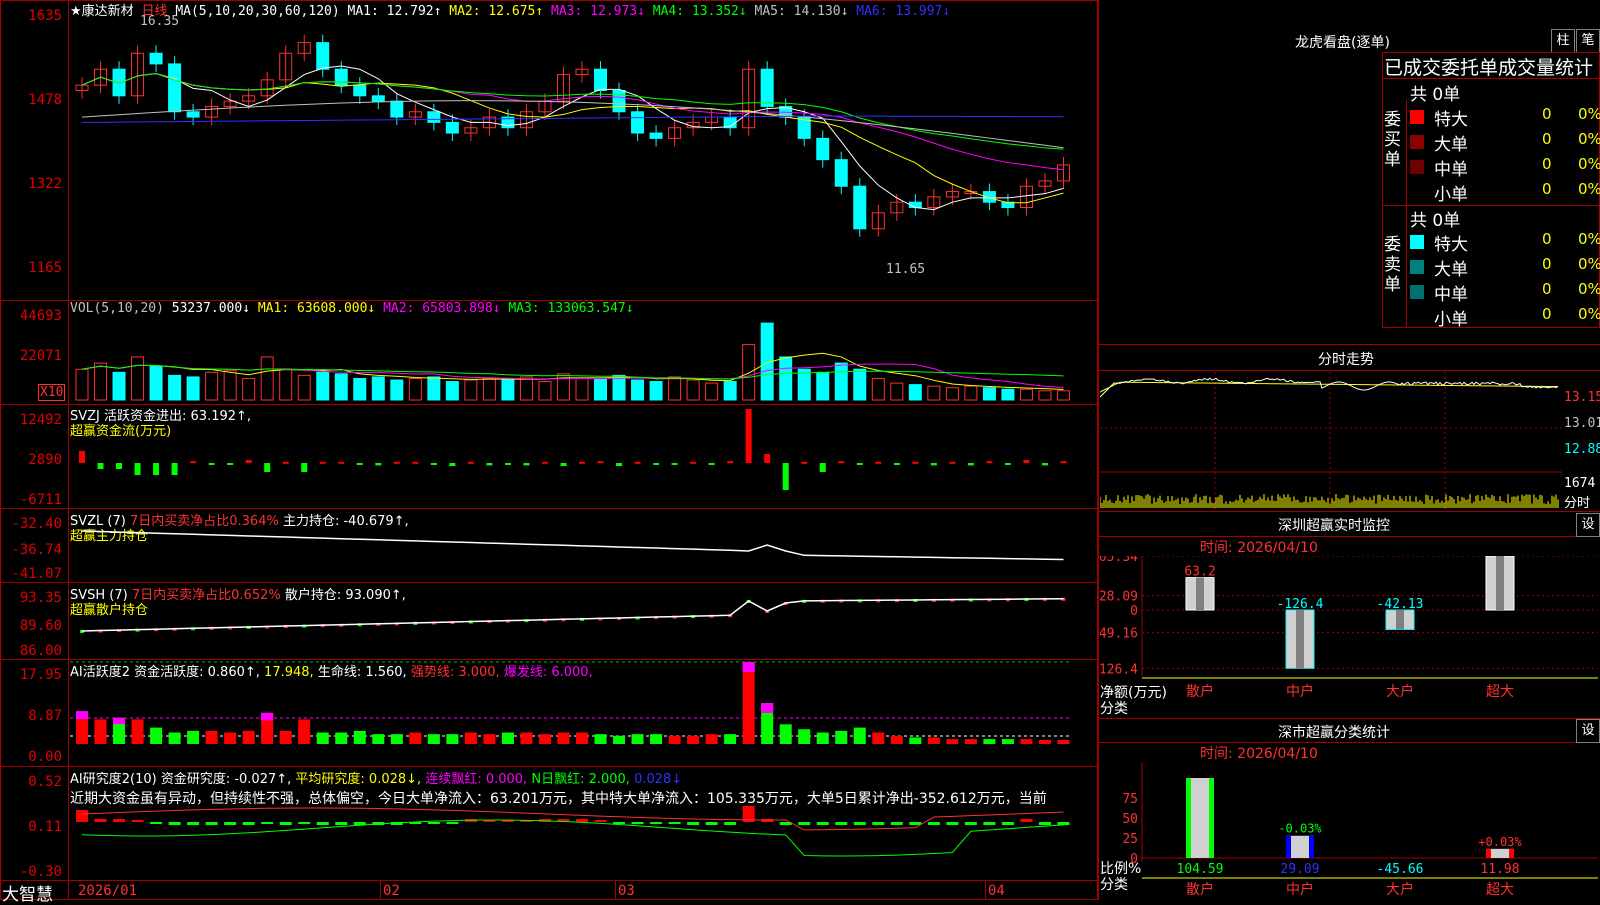  I want to click on ai2-chart, so click(583, 842).